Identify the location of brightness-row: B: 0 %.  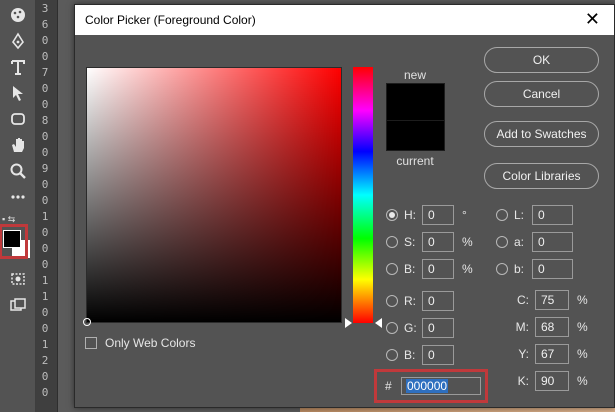
(429, 269).